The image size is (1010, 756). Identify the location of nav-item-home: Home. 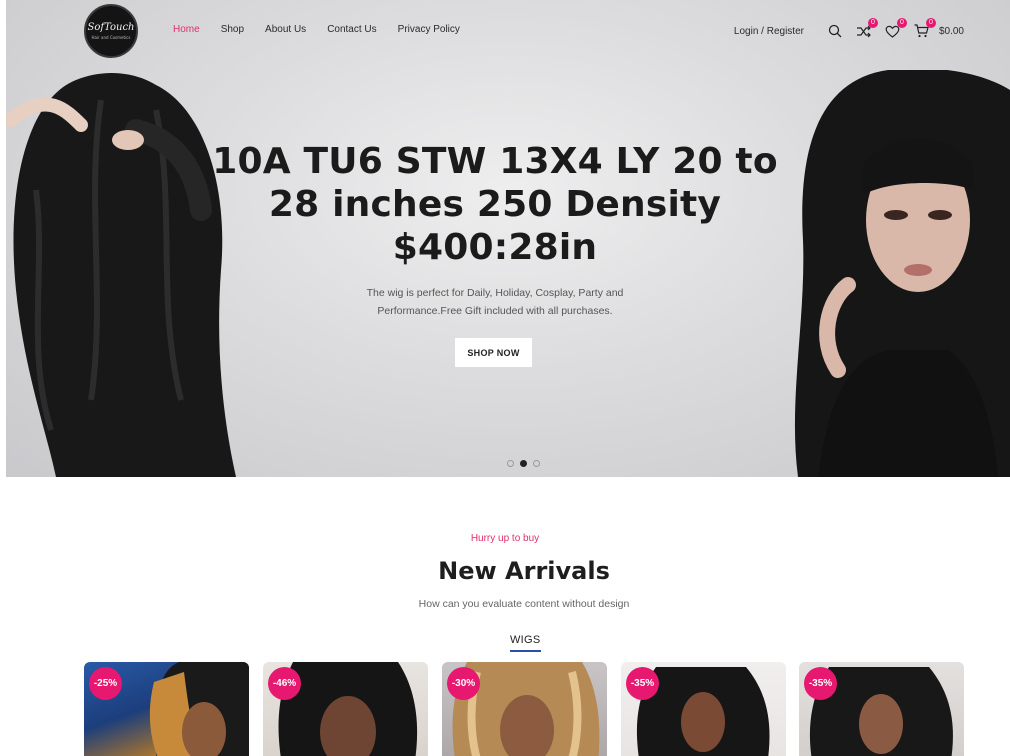
(186, 29).